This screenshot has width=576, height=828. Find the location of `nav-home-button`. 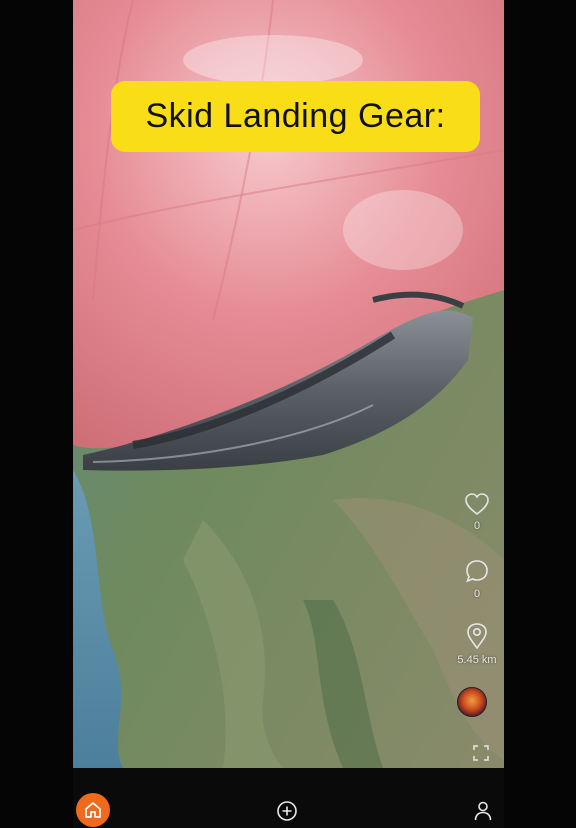

nav-home-button is located at coordinates (93, 810).